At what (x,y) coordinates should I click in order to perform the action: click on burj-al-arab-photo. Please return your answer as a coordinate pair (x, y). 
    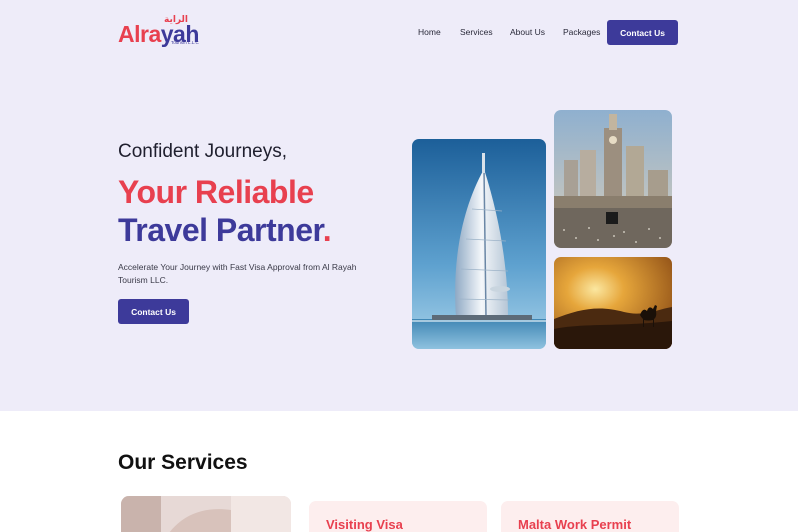
    Looking at the image, I should click on (479, 244).